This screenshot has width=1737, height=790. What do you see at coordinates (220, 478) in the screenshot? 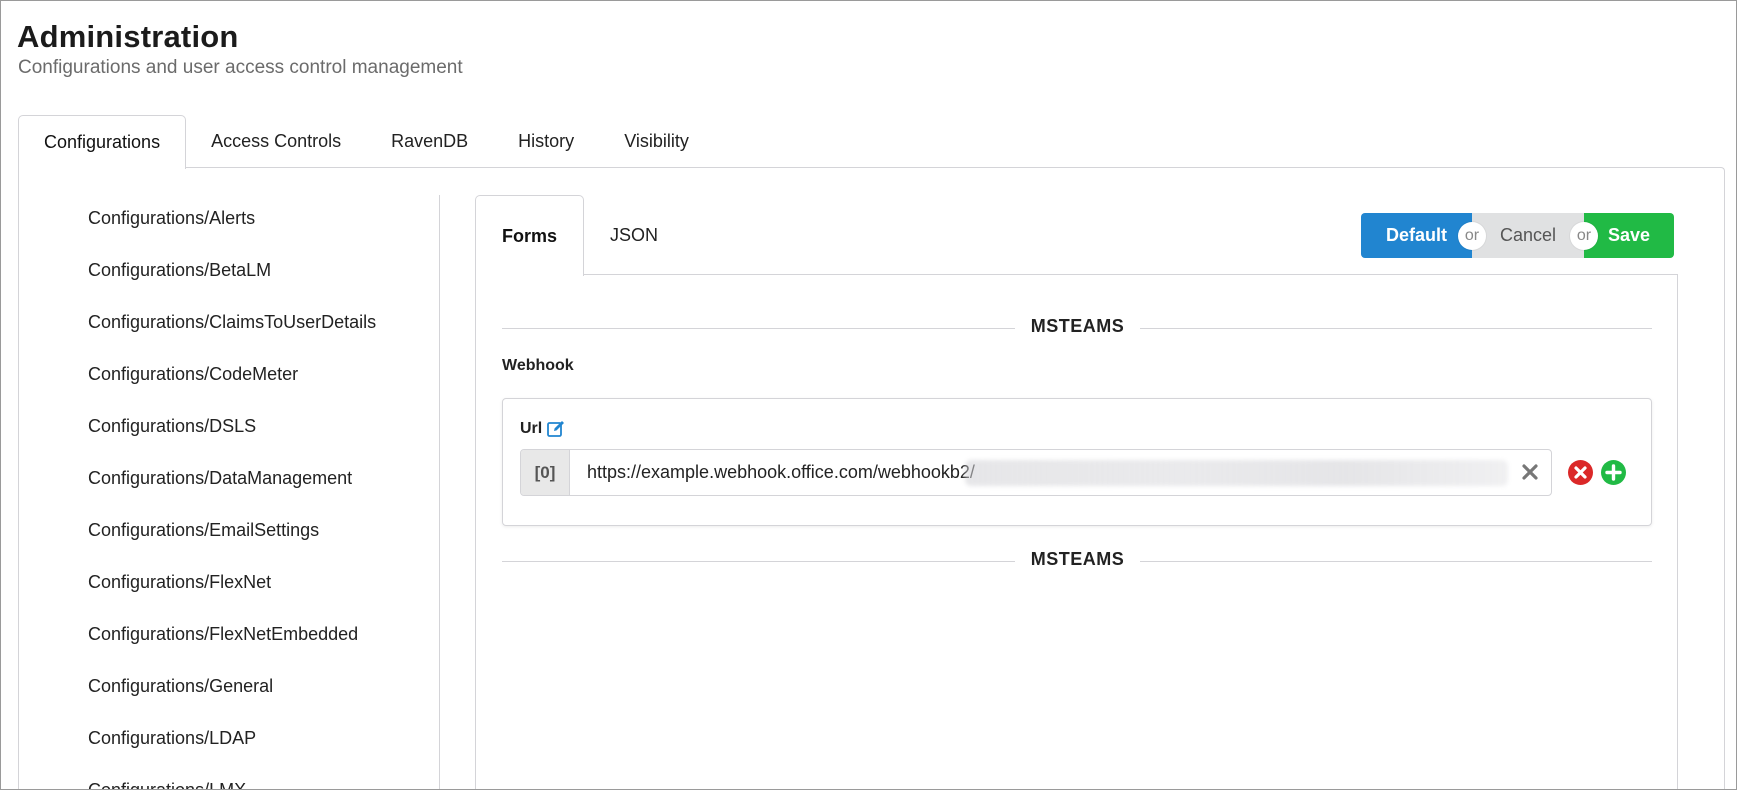
I see `sidebar-item-datamanagement: Configurations/DataManagement` at bounding box center [220, 478].